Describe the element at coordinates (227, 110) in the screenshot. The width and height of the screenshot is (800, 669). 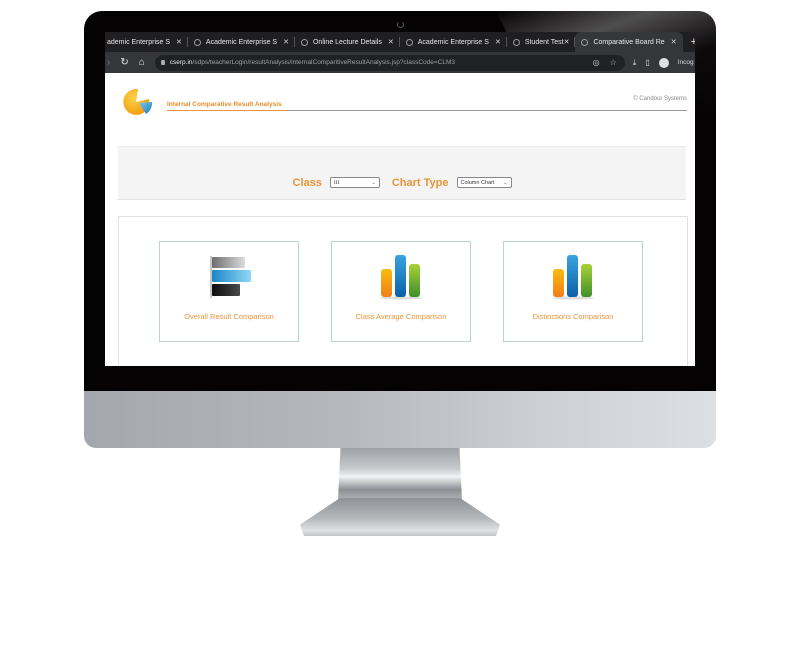
I see `header-accent-line` at that location.